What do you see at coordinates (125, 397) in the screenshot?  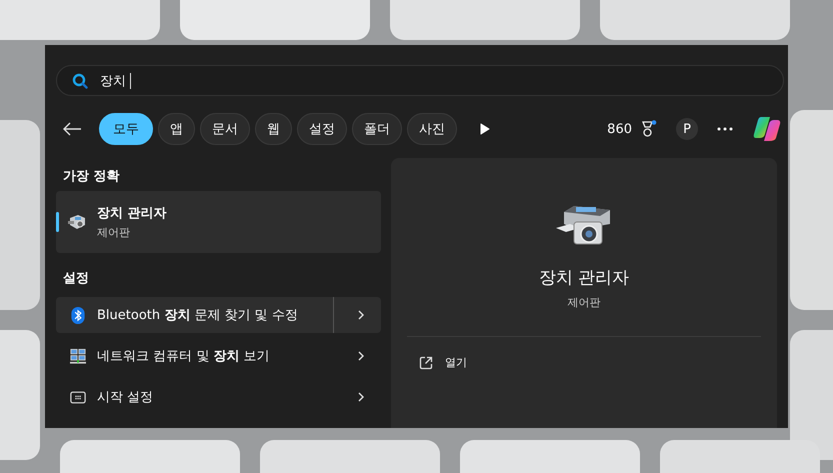 I see `result-label: 시작 설정` at bounding box center [125, 397].